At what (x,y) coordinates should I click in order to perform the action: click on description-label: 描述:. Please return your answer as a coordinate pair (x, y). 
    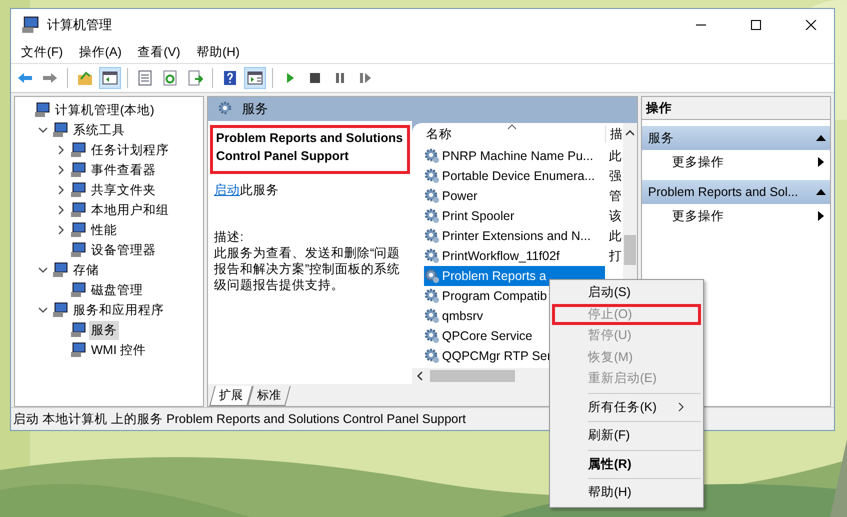
    Looking at the image, I should click on (229, 237).